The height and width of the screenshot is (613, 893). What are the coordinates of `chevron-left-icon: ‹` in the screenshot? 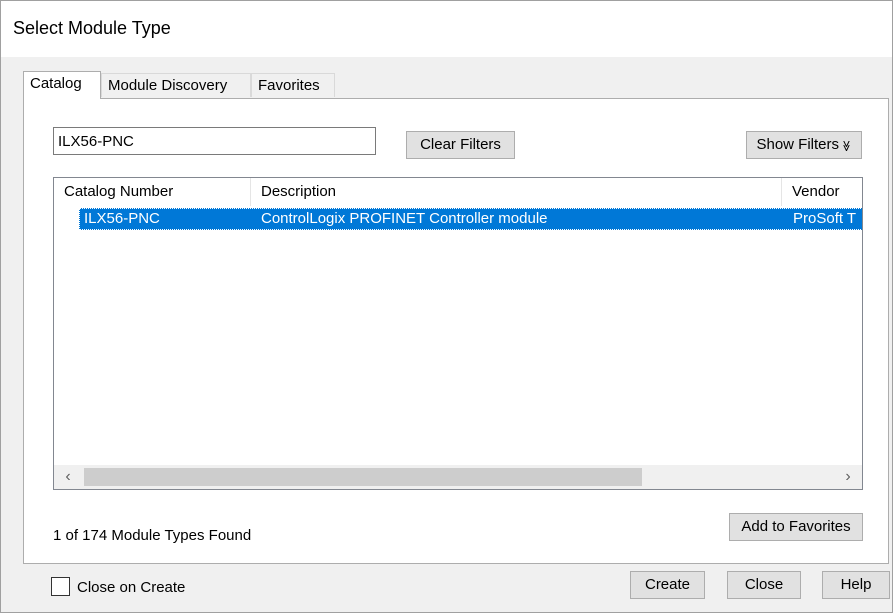 It's located at (68, 477).